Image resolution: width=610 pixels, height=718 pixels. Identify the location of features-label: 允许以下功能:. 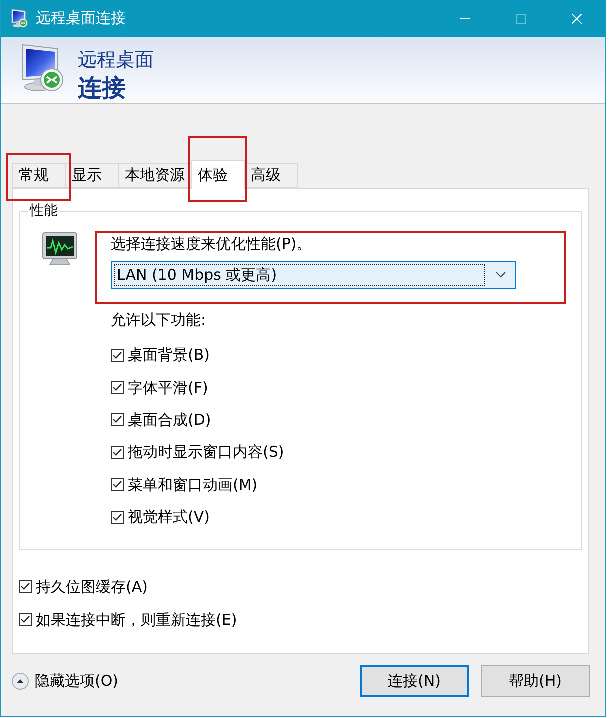
(159, 320).